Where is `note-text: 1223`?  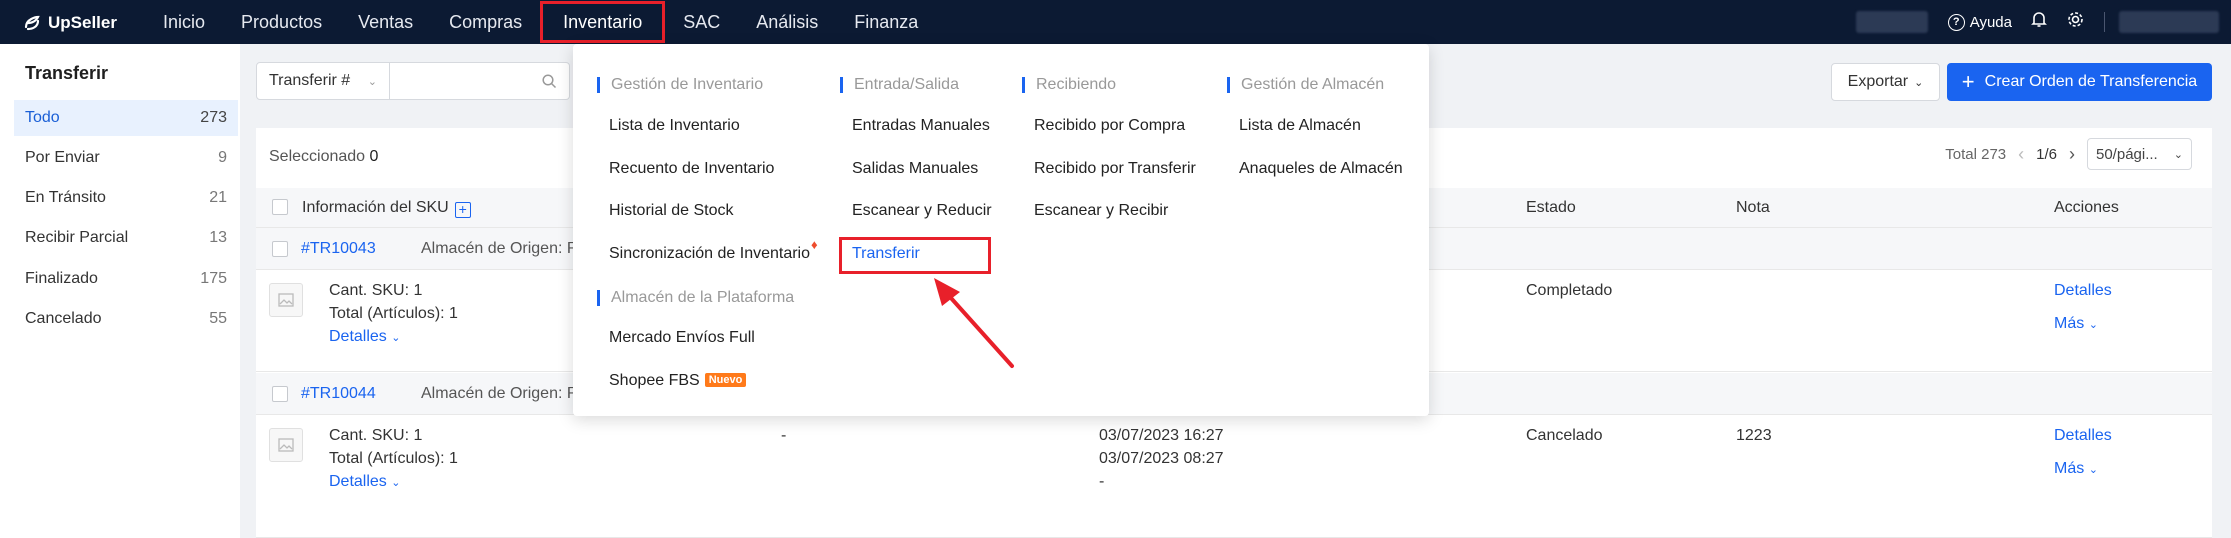
note-text: 1223 is located at coordinates (1754, 435).